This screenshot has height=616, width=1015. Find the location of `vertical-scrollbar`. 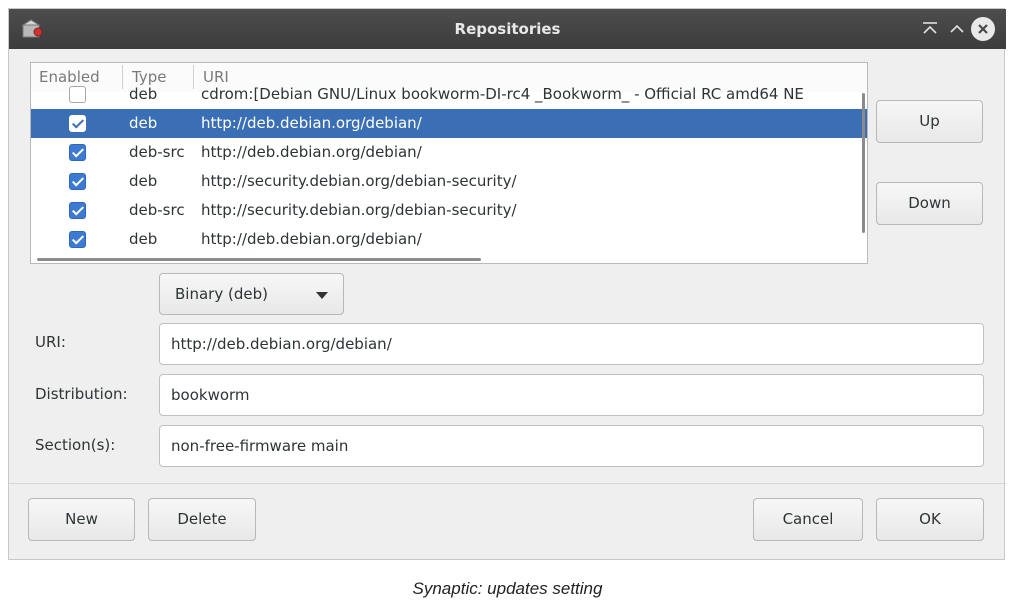

vertical-scrollbar is located at coordinates (863, 163).